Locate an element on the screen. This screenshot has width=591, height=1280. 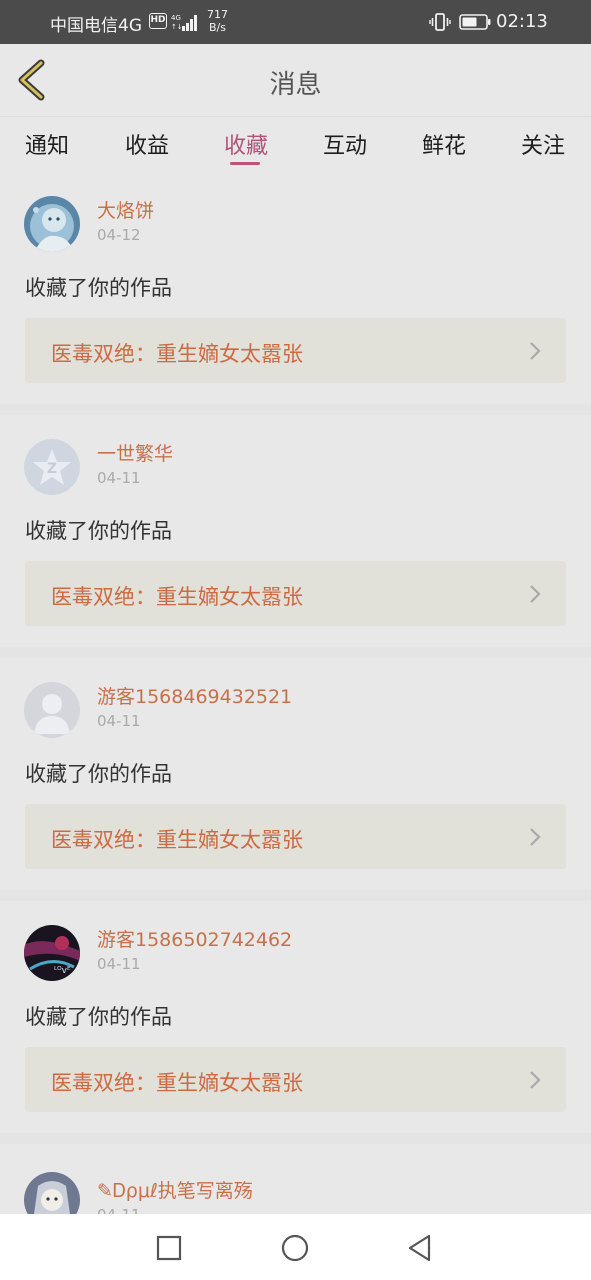
username: 大烙饼 is located at coordinates (125, 209).